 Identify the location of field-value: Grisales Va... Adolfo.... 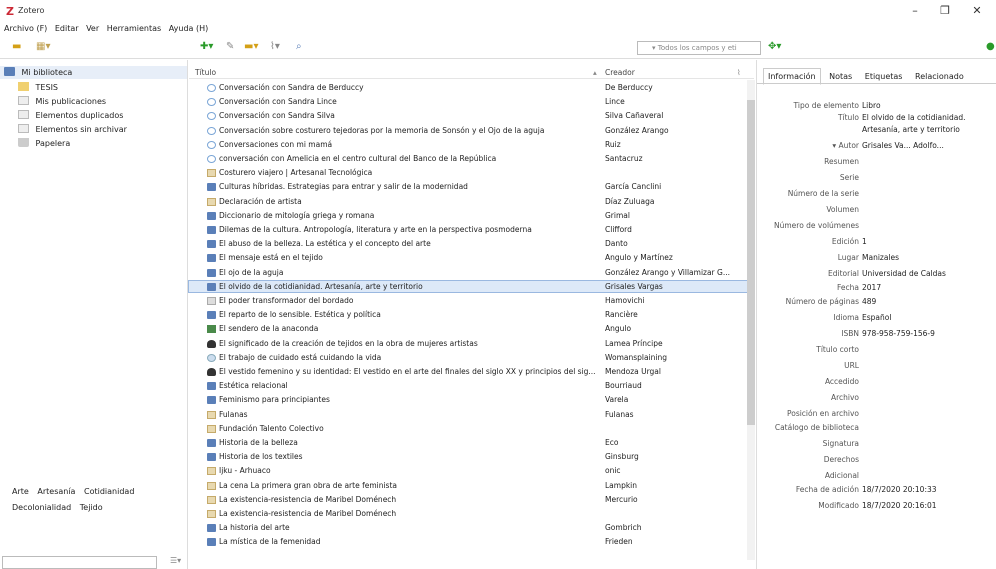
(927, 146).